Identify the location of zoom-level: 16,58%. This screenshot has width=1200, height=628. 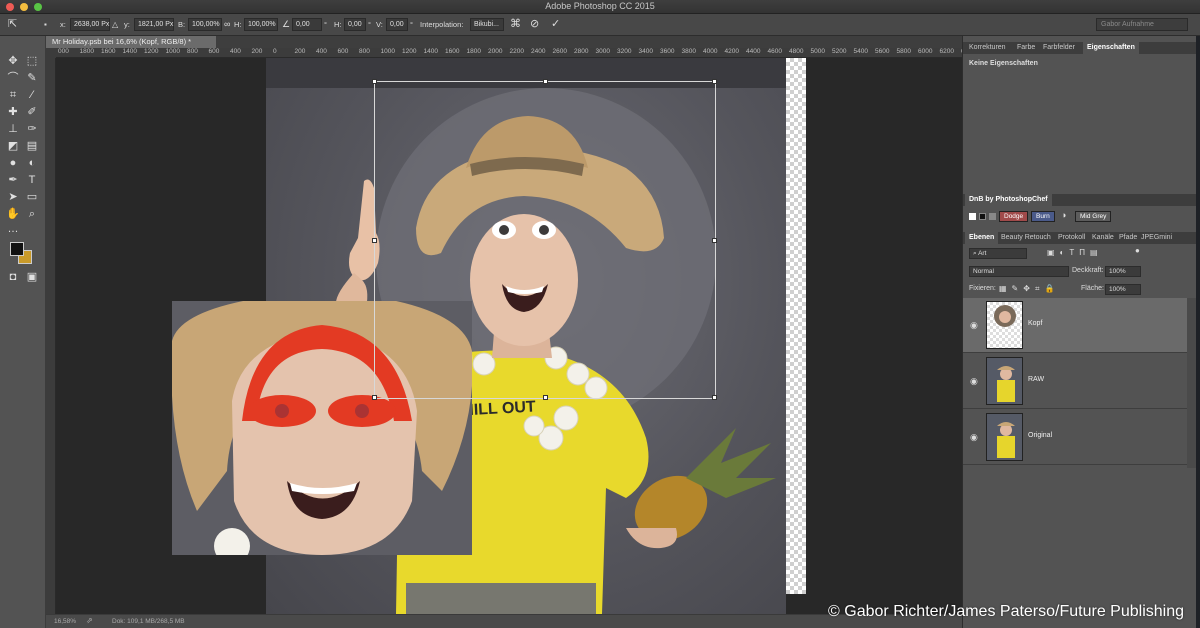
(65, 621).